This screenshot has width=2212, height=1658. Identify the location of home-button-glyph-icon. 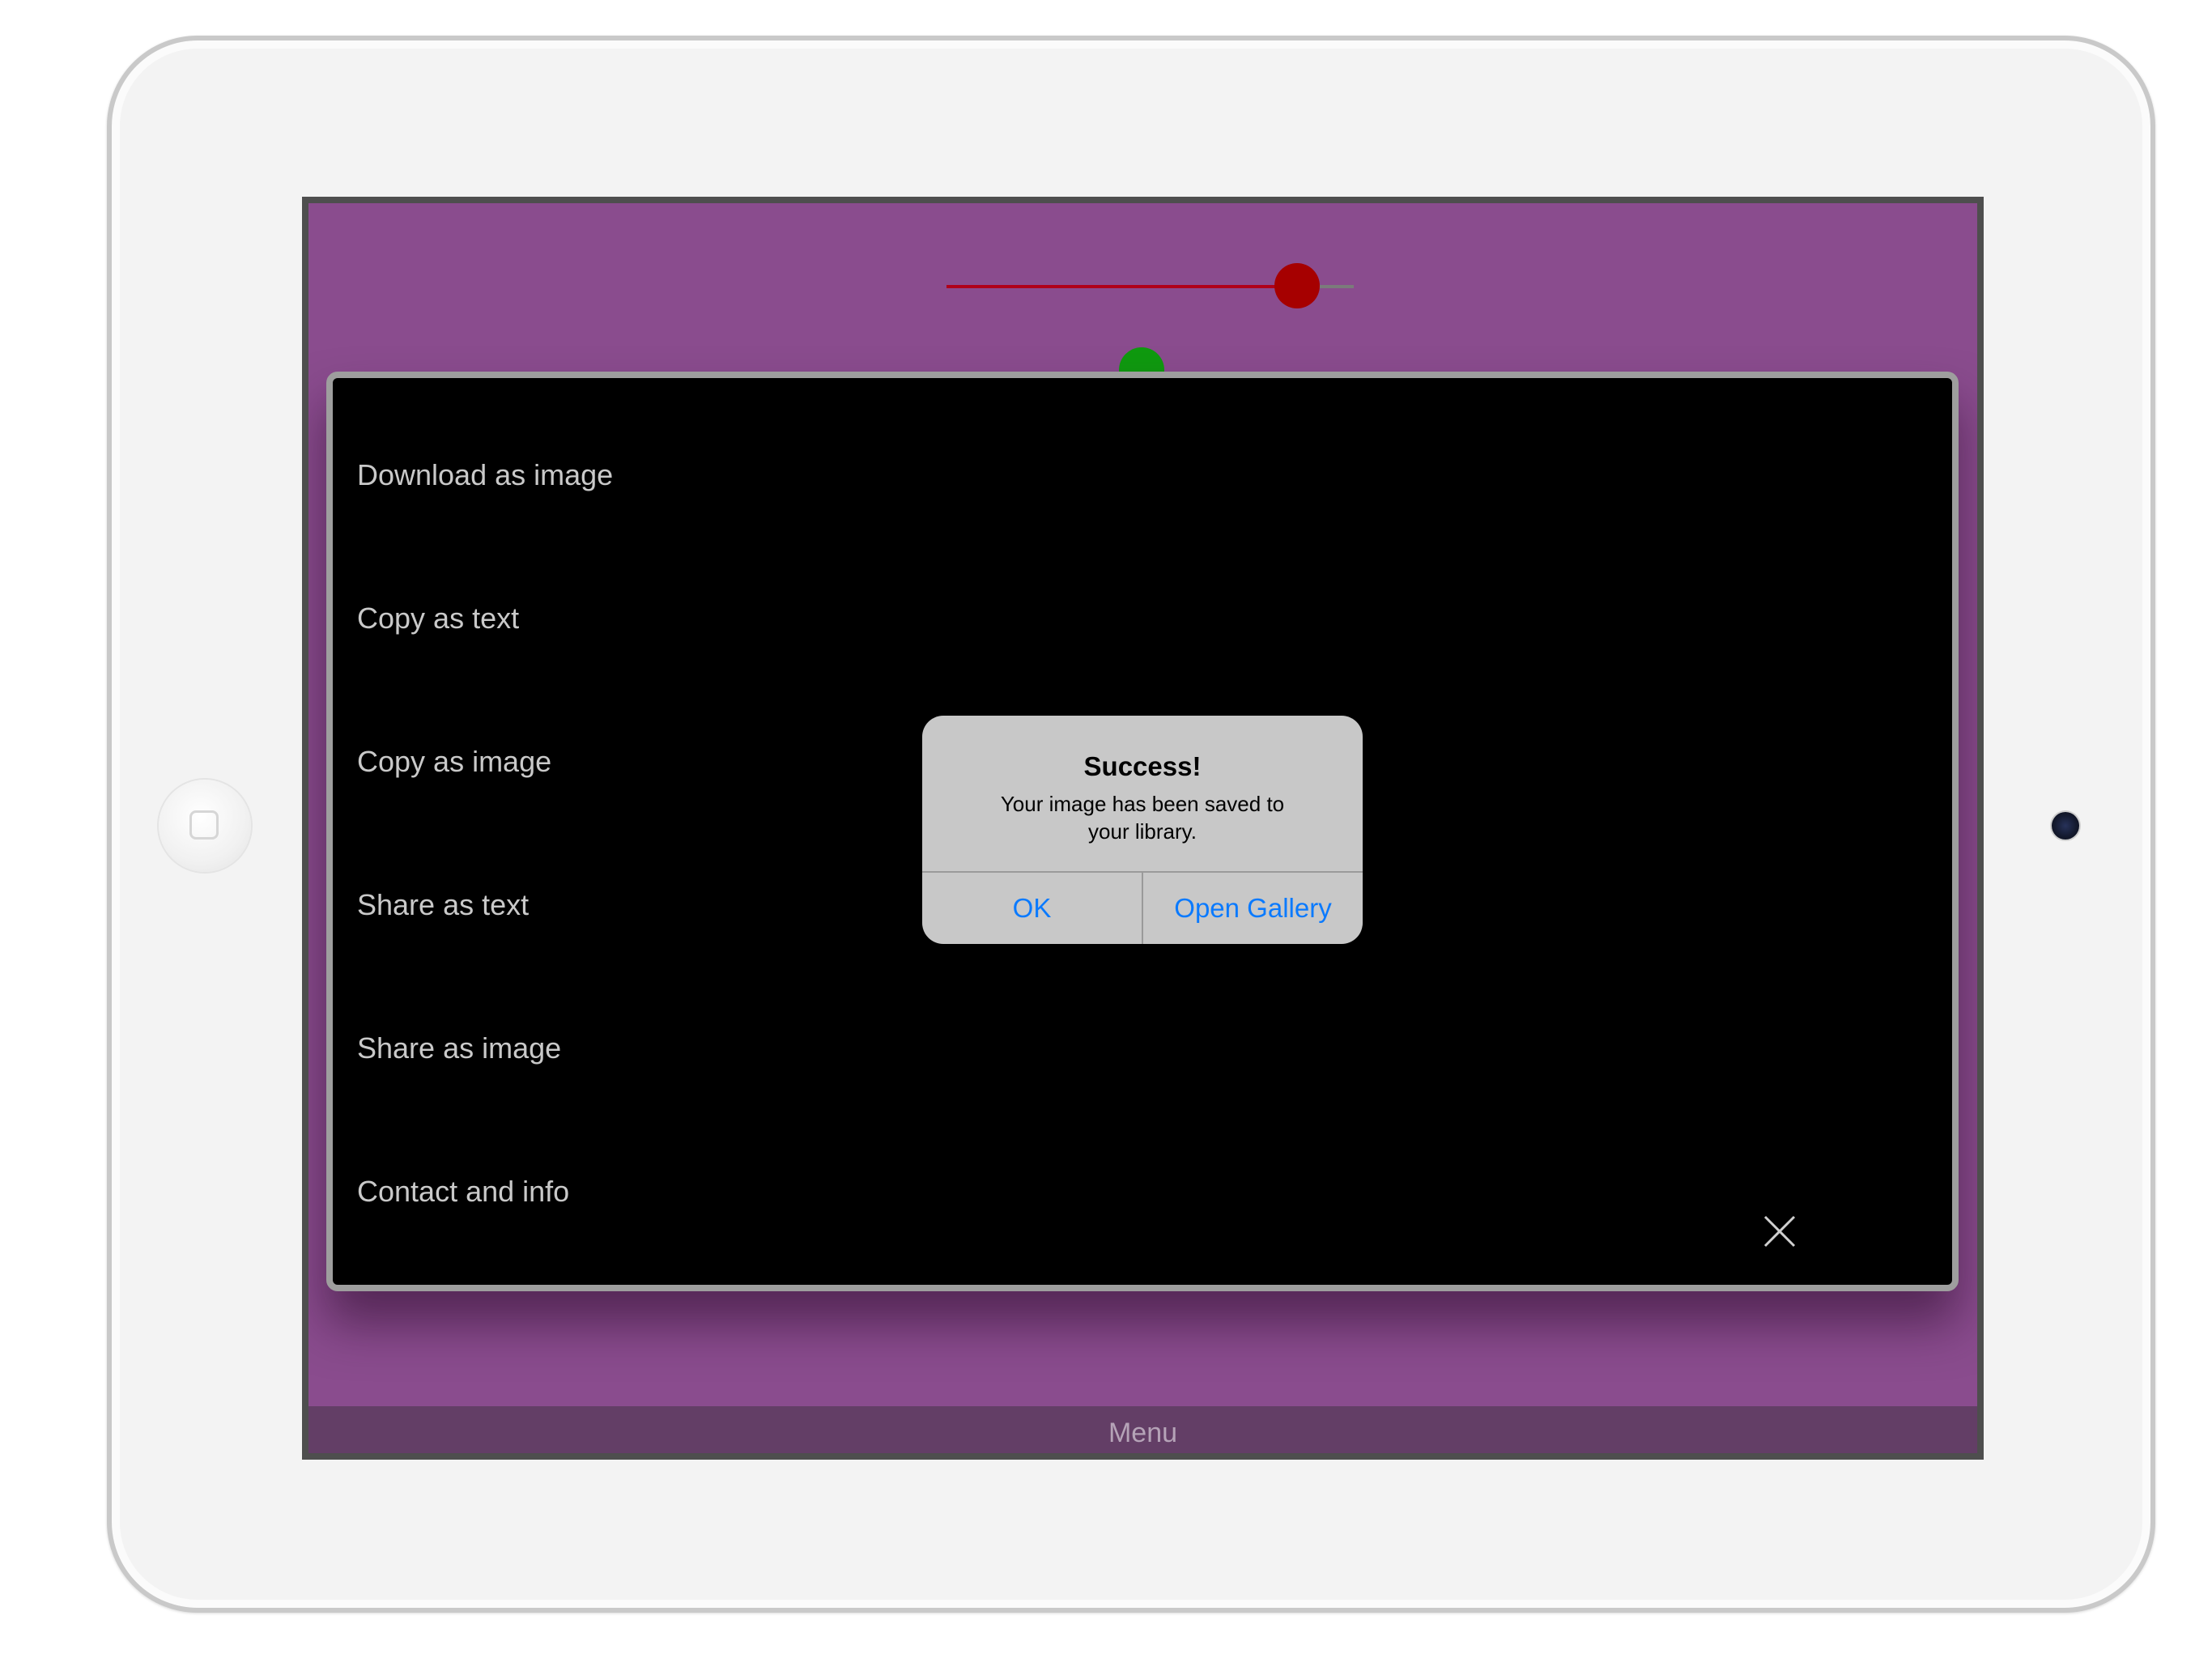
(204, 825).